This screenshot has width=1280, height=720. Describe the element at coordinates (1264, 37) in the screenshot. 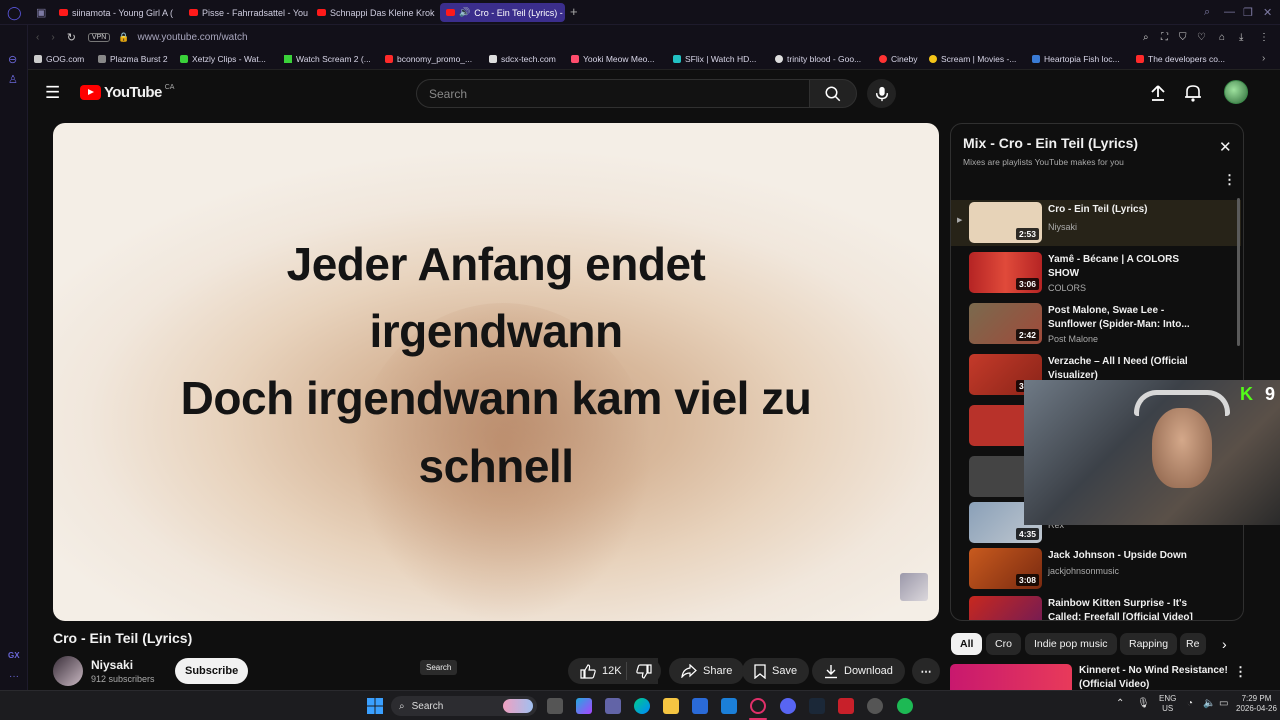

I see `menu-icon: ⋮` at that location.